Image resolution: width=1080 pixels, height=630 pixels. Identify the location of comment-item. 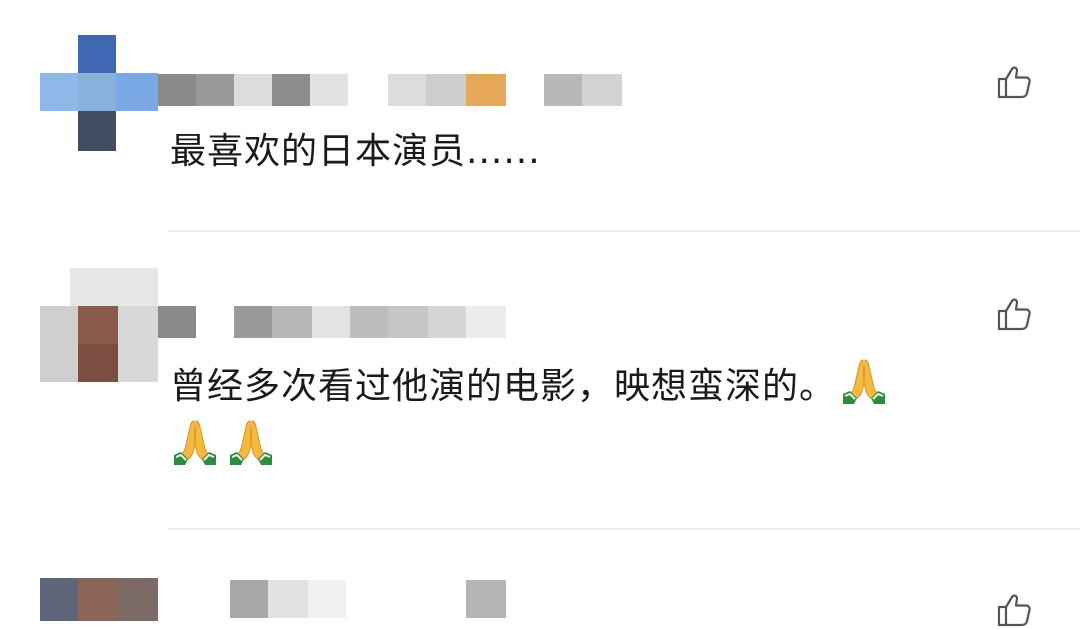
(540, 575).